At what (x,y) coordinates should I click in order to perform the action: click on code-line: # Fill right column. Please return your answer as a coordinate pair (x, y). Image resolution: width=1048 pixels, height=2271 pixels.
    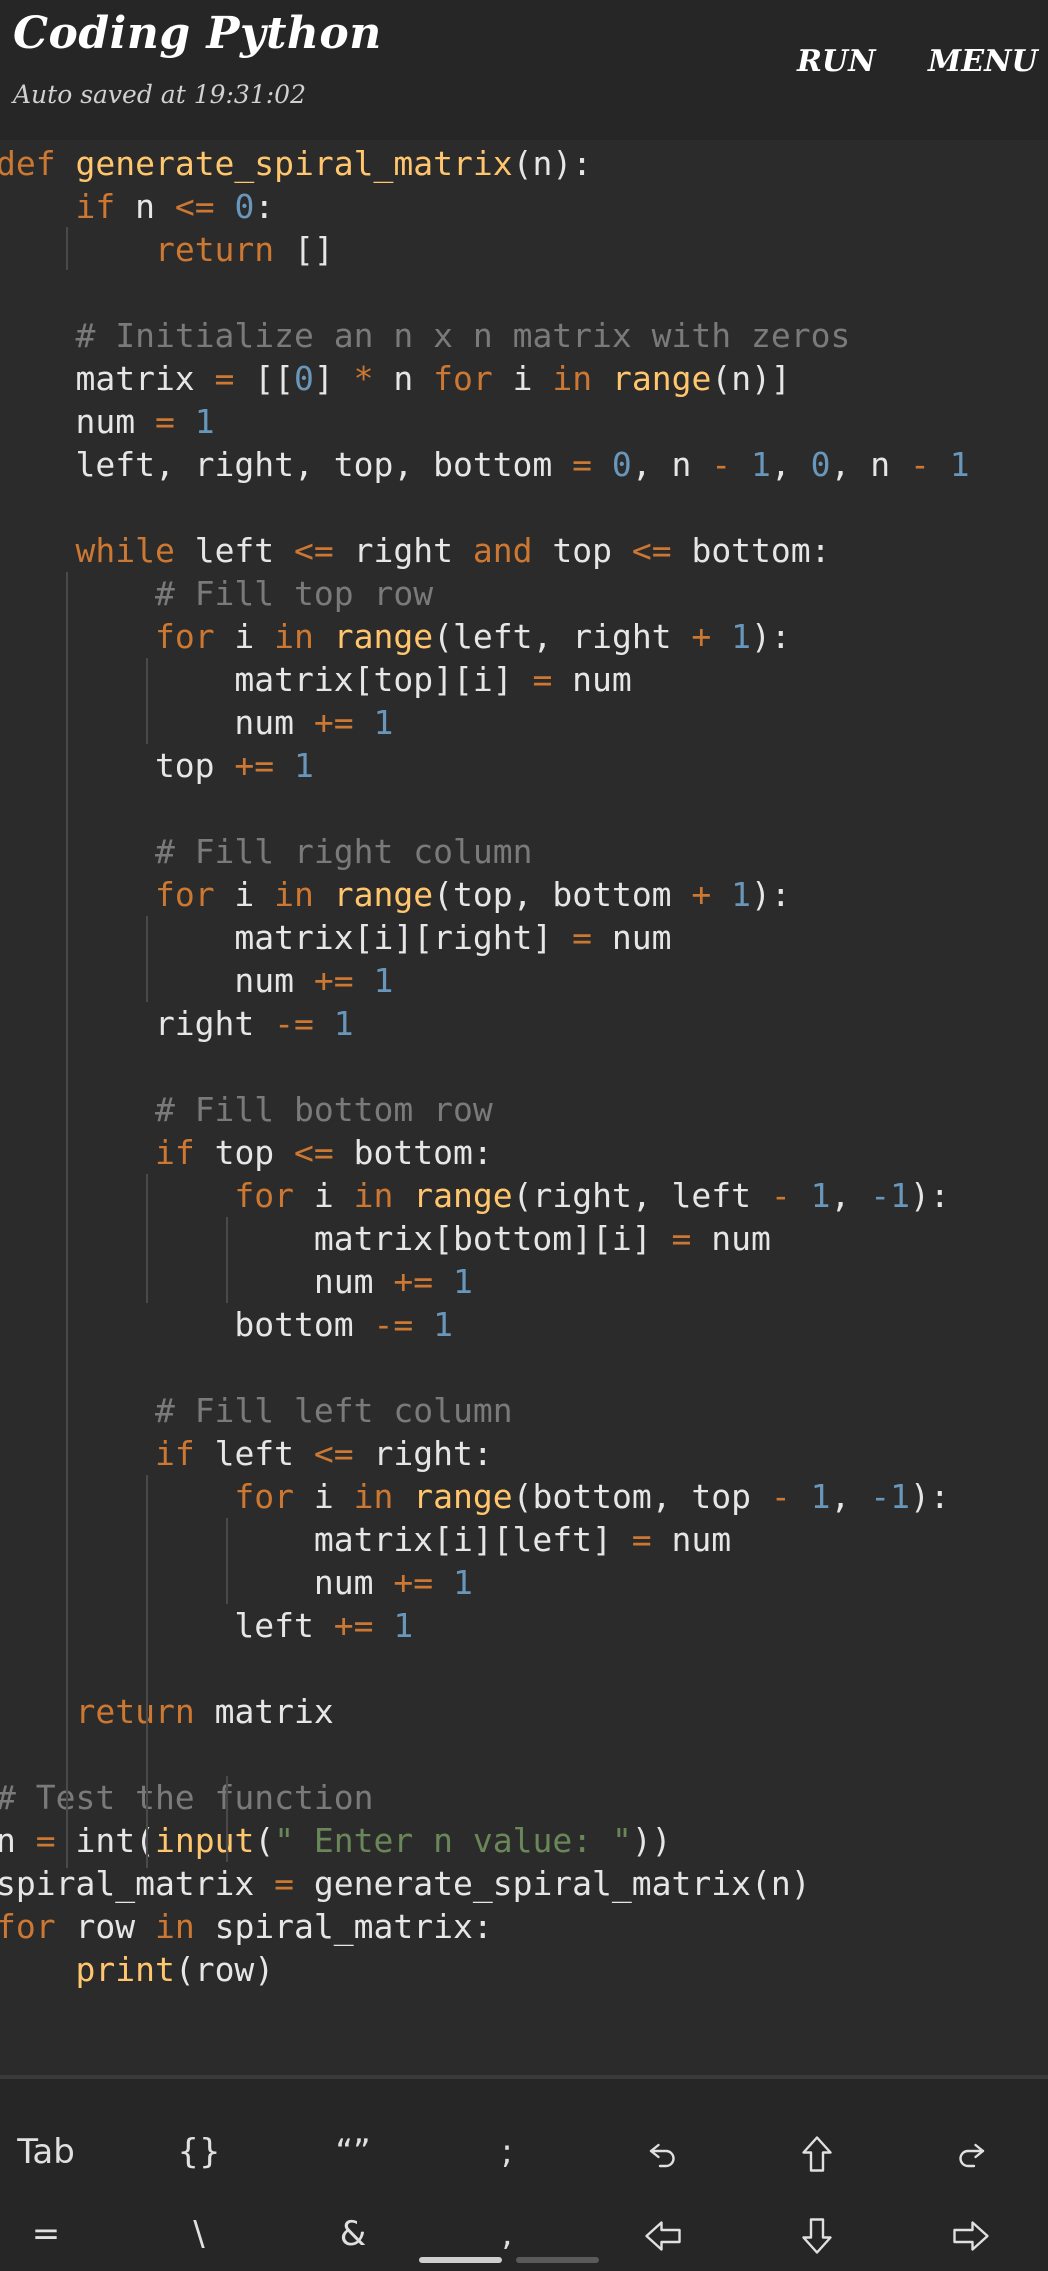
    Looking at the image, I should click on (266, 851).